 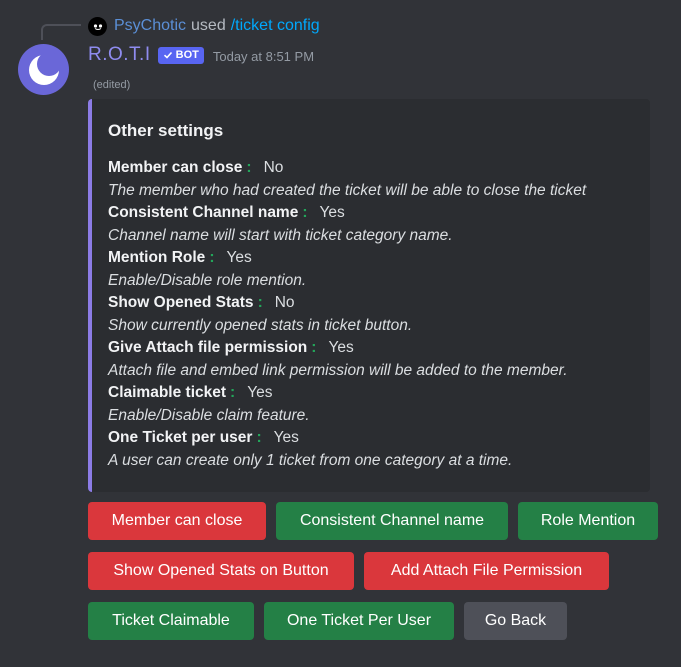 What do you see at coordinates (61, 32) in the screenshot?
I see `reply-spine` at bounding box center [61, 32].